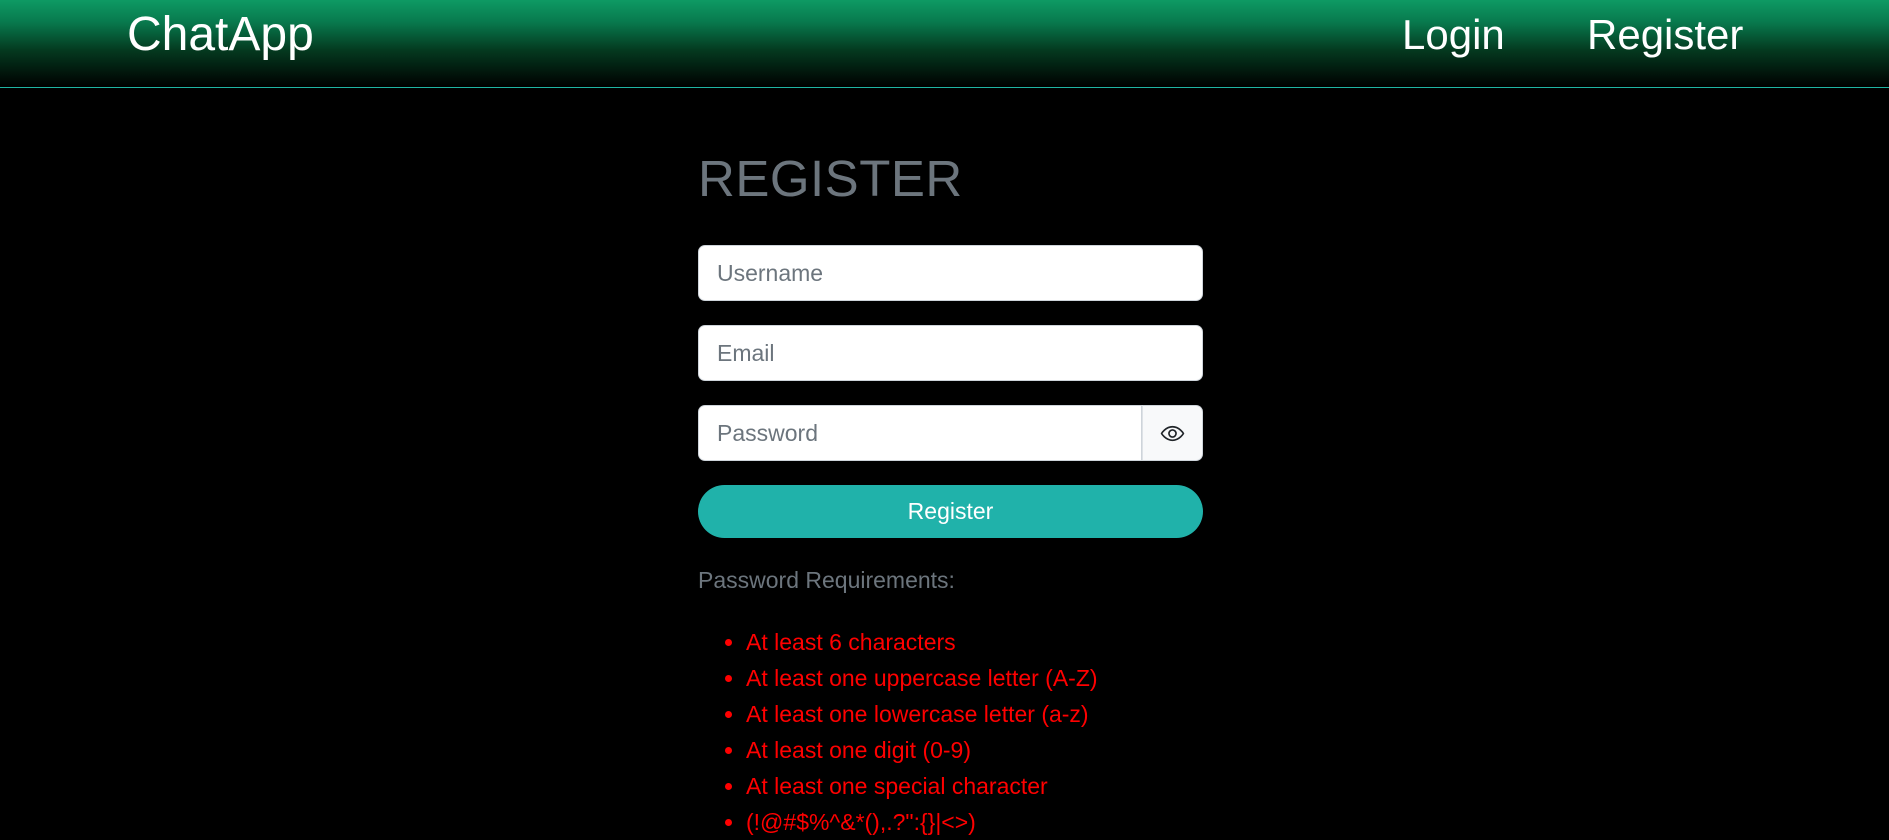 This screenshot has width=1889, height=840. What do you see at coordinates (950, 511) in the screenshot?
I see `register-submit-button: Register` at bounding box center [950, 511].